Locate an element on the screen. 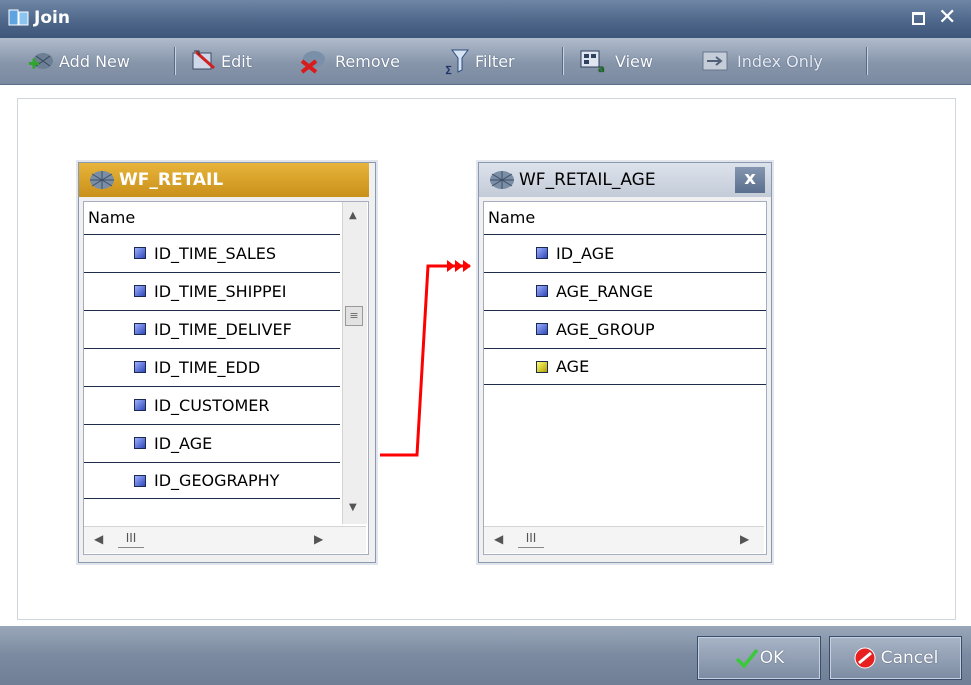 The image size is (971, 685). cancel-label: Cancel is located at coordinates (909, 658).